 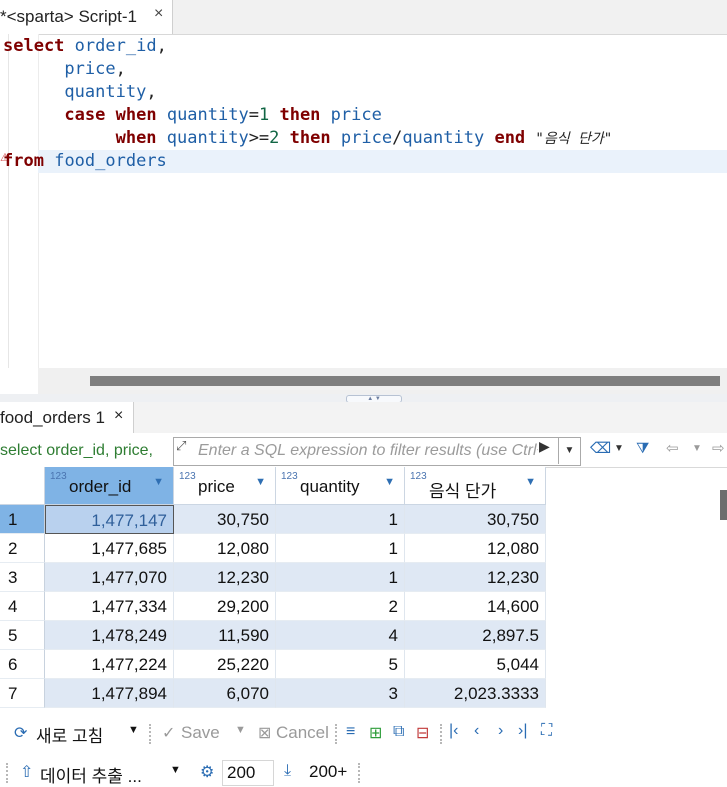 What do you see at coordinates (216, 486) in the screenshot?
I see `column-header-label: price` at bounding box center [216, 486].